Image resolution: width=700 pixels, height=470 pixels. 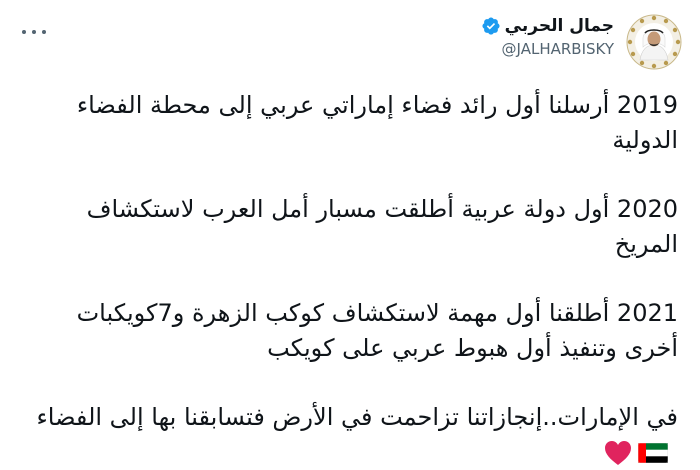 What do you see at coordinates (654, 42) in the screenshot?
I see `avatar` at bounding box center [654, 42].